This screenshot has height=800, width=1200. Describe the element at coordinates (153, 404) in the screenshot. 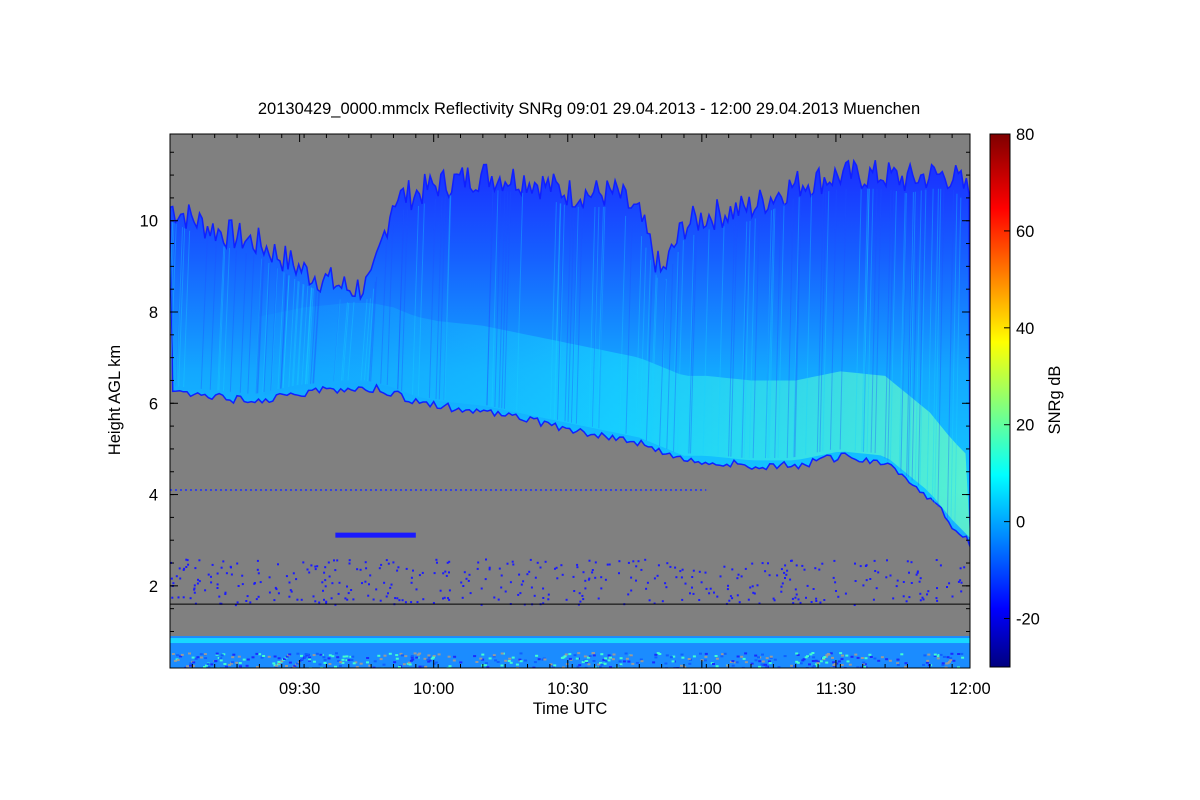

I see `y-tick-label: 6` at that location.